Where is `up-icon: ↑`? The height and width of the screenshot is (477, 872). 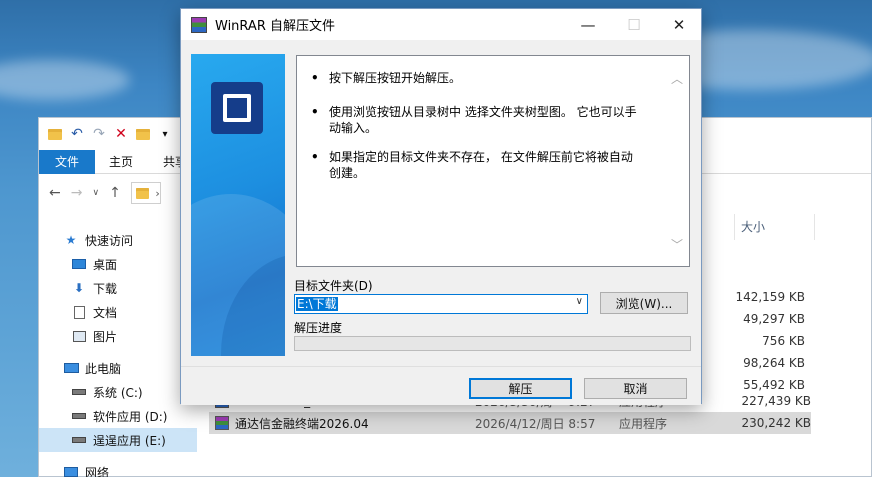
up-icon: ↑ is located at coordinates (115, 193).